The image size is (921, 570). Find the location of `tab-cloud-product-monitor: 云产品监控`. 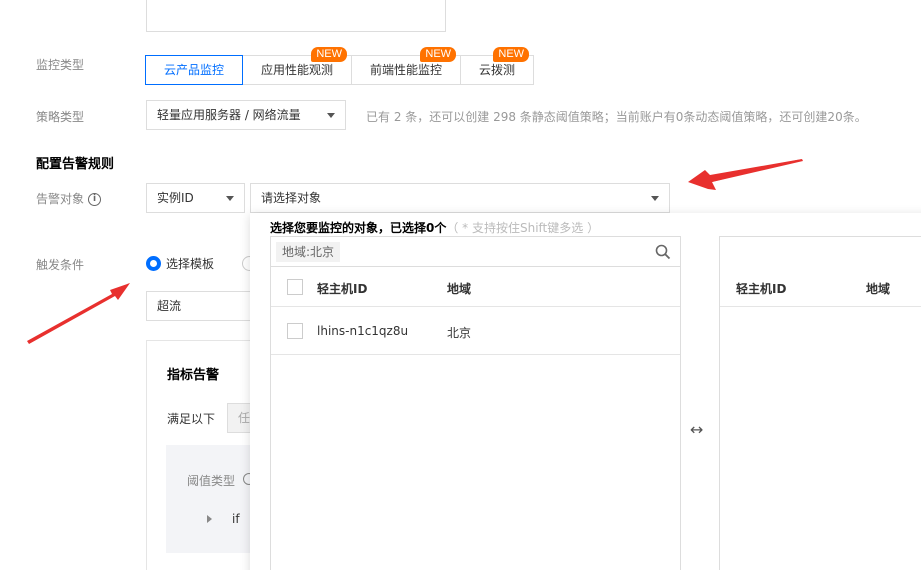

tab-cloud-product-monitor: 云产品监控 is located at coordinates (194, 70).